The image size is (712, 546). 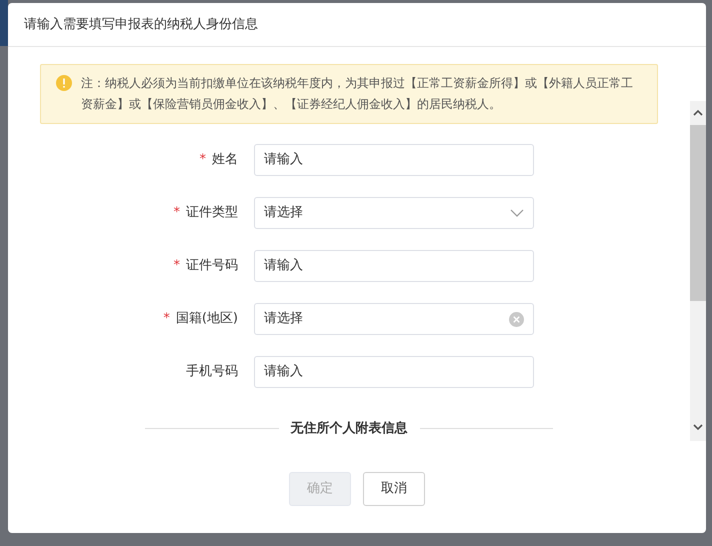 I want to click on notice-text: 注：纳税人必须为当前扣缴单位在该纳税年度内，为其申报过【正常工资薪金所得】或【外籍人员正常工资薪金】或【保险营销员佣金收入】、【证券经纪人佣金收入】的居民纳税人。, so click(x=357, y=94).